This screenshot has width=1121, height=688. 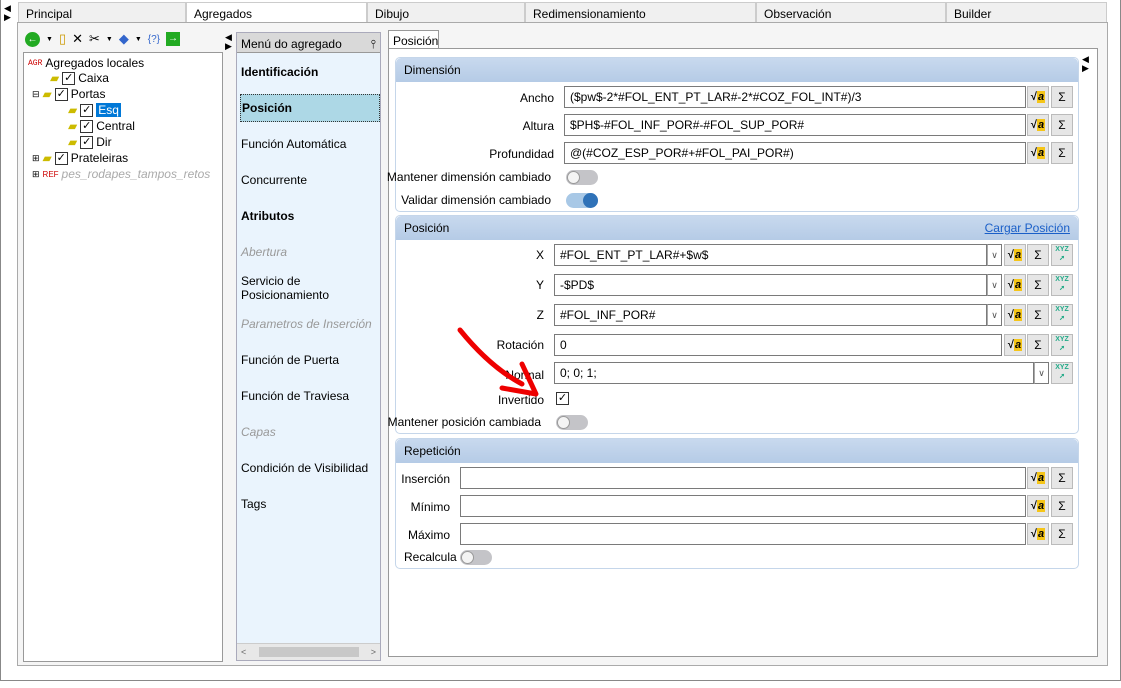 I want to click on collapse-icon: ⊟, so click(x=36, y=94).